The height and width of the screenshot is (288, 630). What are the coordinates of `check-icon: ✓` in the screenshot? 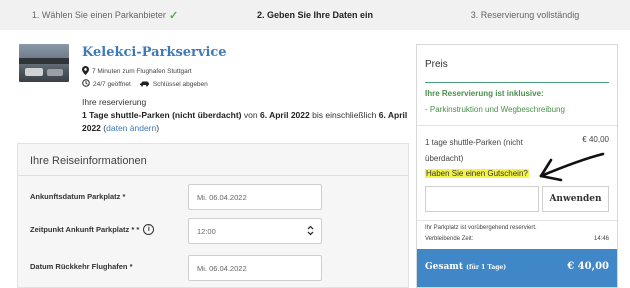 It's located at (173, 15).